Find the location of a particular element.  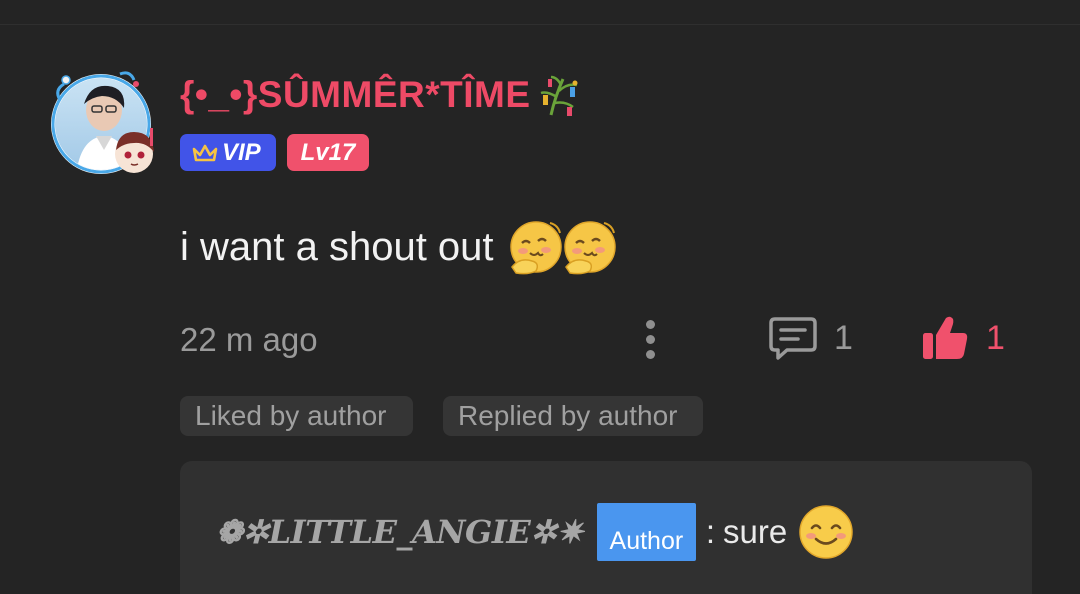

reply-count: 1 is located at coordinates (843, 337).